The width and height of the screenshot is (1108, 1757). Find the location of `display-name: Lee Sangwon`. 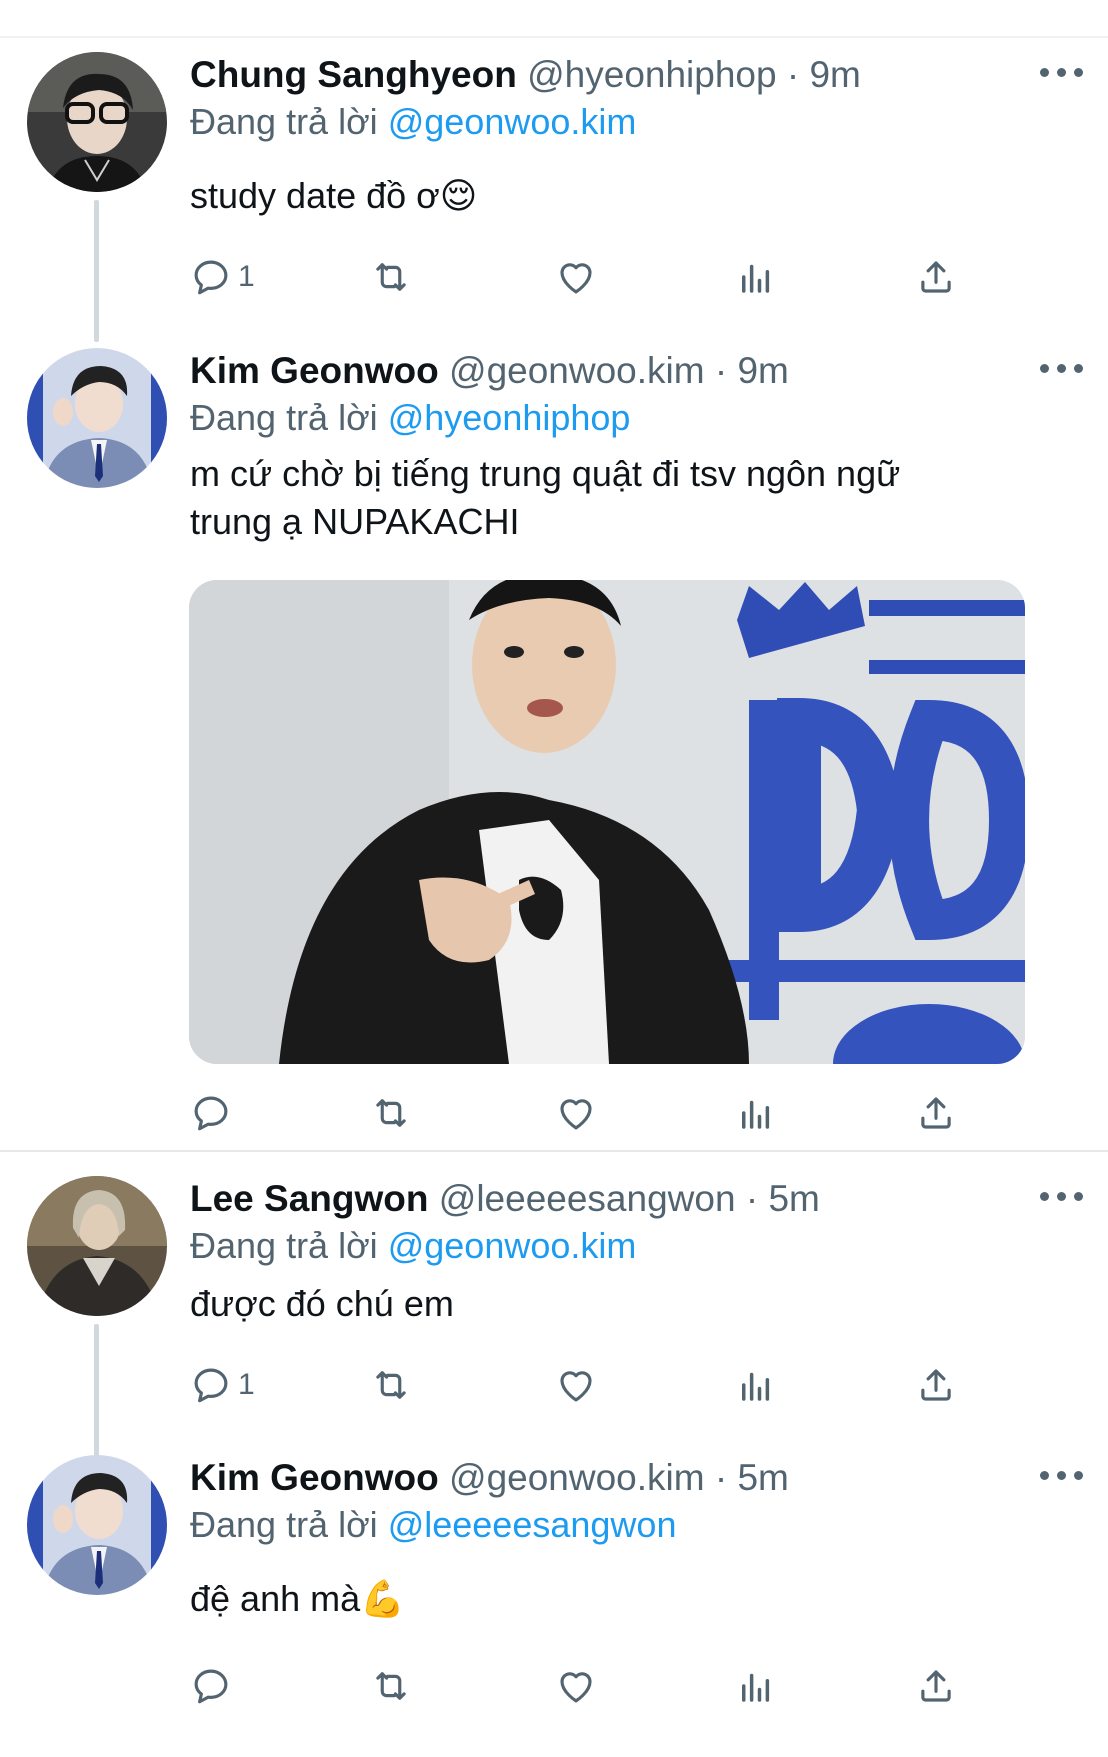

display-name: Lee Sangwon is located at coordinates (309, 1198).